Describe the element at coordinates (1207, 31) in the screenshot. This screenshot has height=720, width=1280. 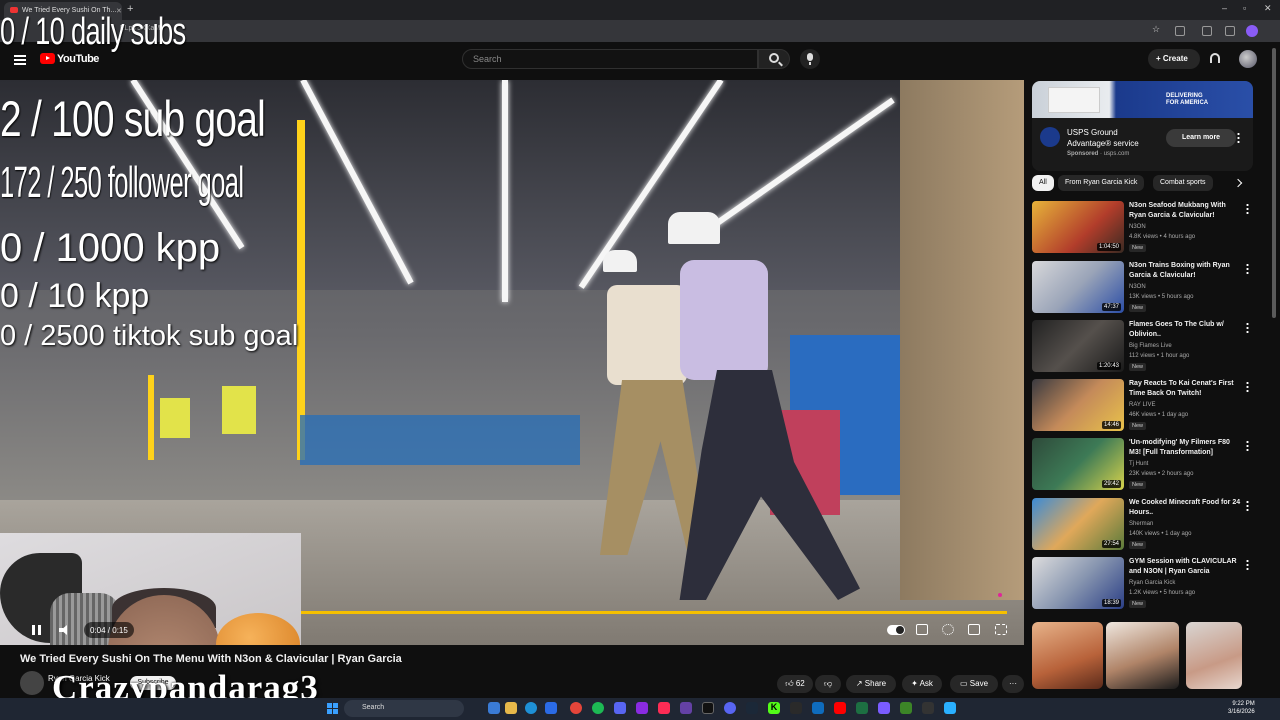
I see `sidebar-icon` at that location.